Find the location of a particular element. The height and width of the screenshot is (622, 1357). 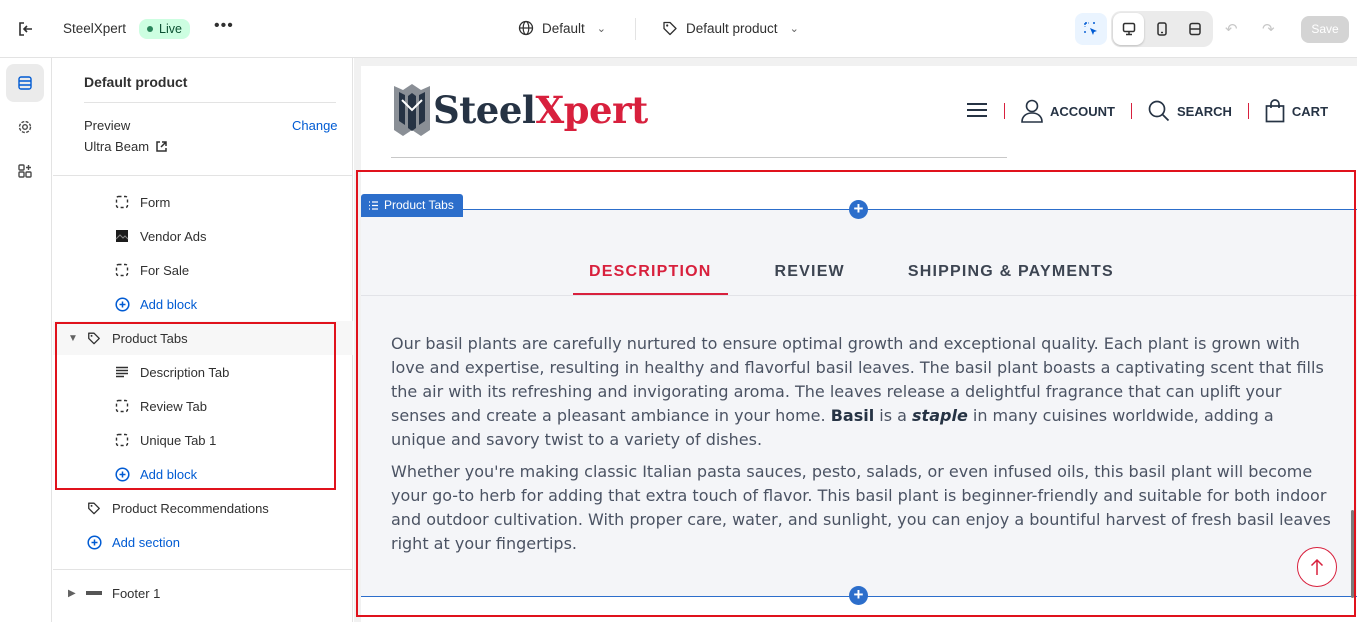

logo-mark-icon is located at coordinates (412, 110).